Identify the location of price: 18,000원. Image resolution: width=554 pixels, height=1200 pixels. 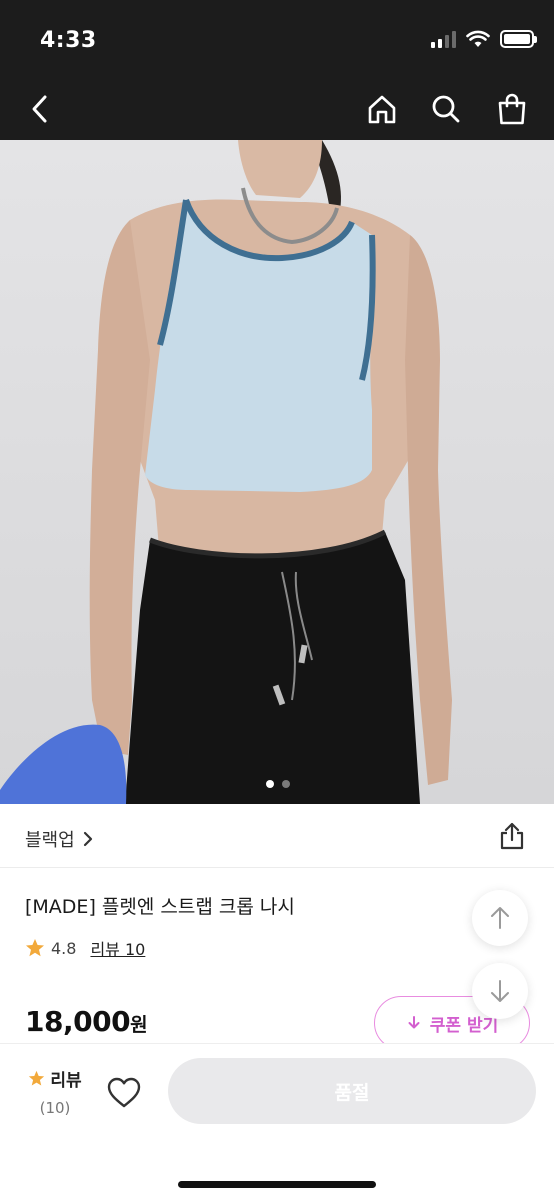
(86, 1021).